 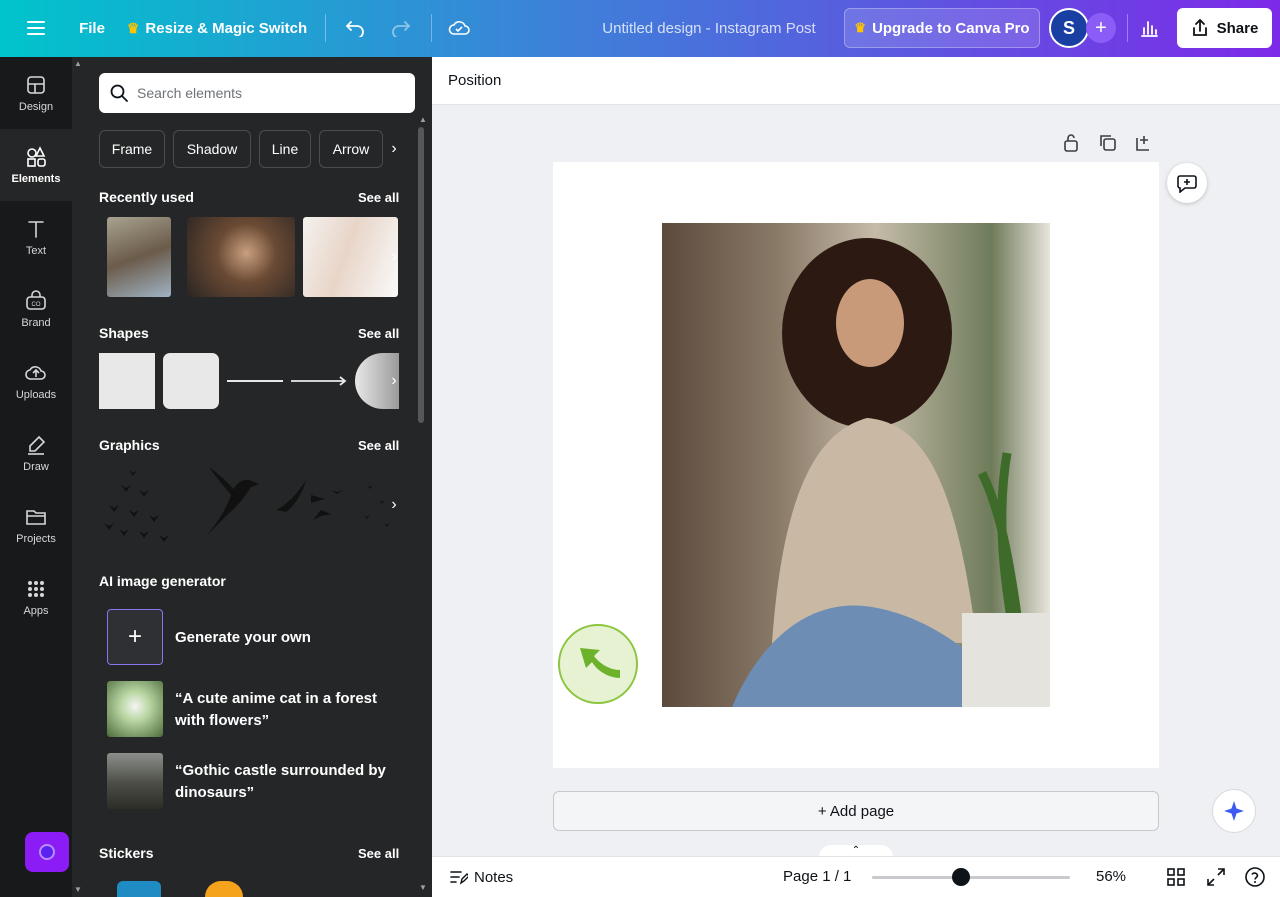 I want to click on redo-icon, so click(x=401, y=28).